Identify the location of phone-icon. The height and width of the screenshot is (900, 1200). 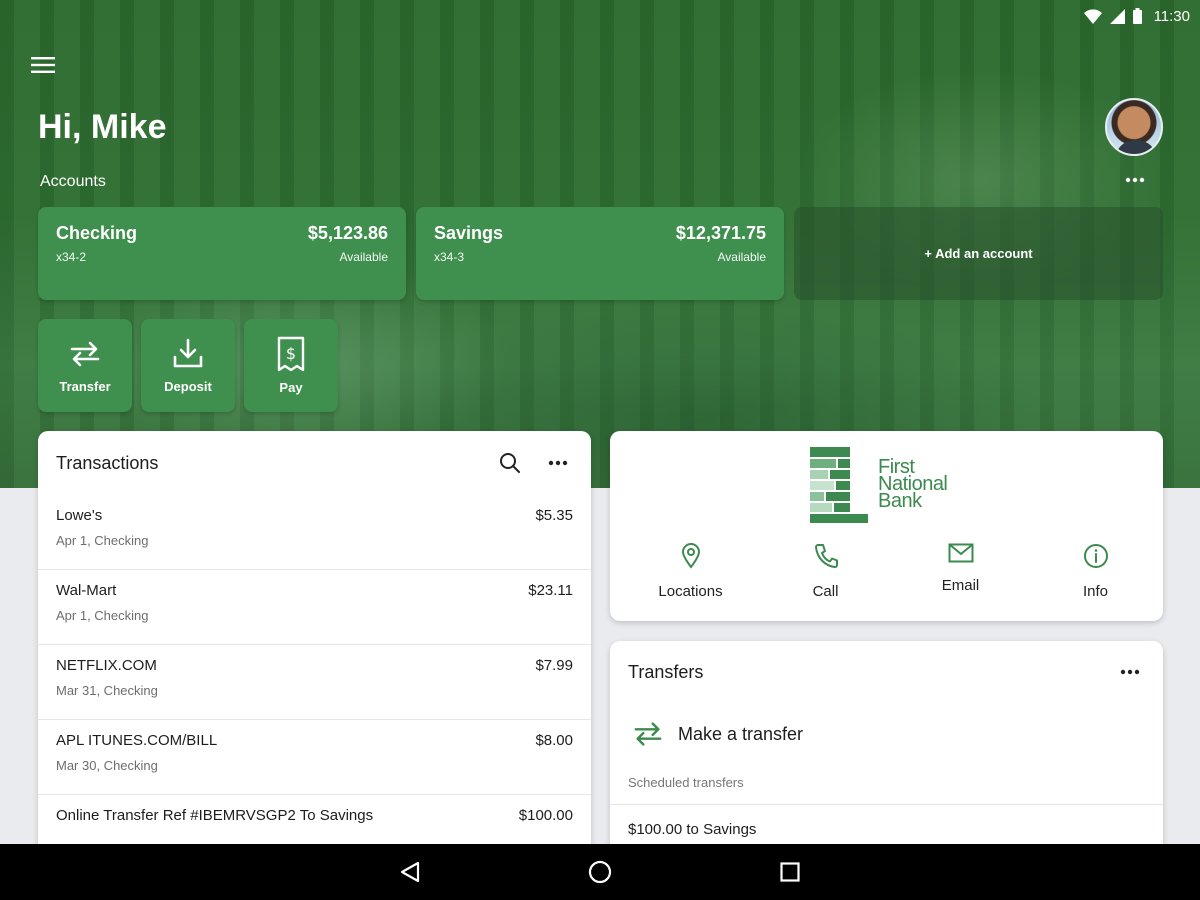
(826, 556).